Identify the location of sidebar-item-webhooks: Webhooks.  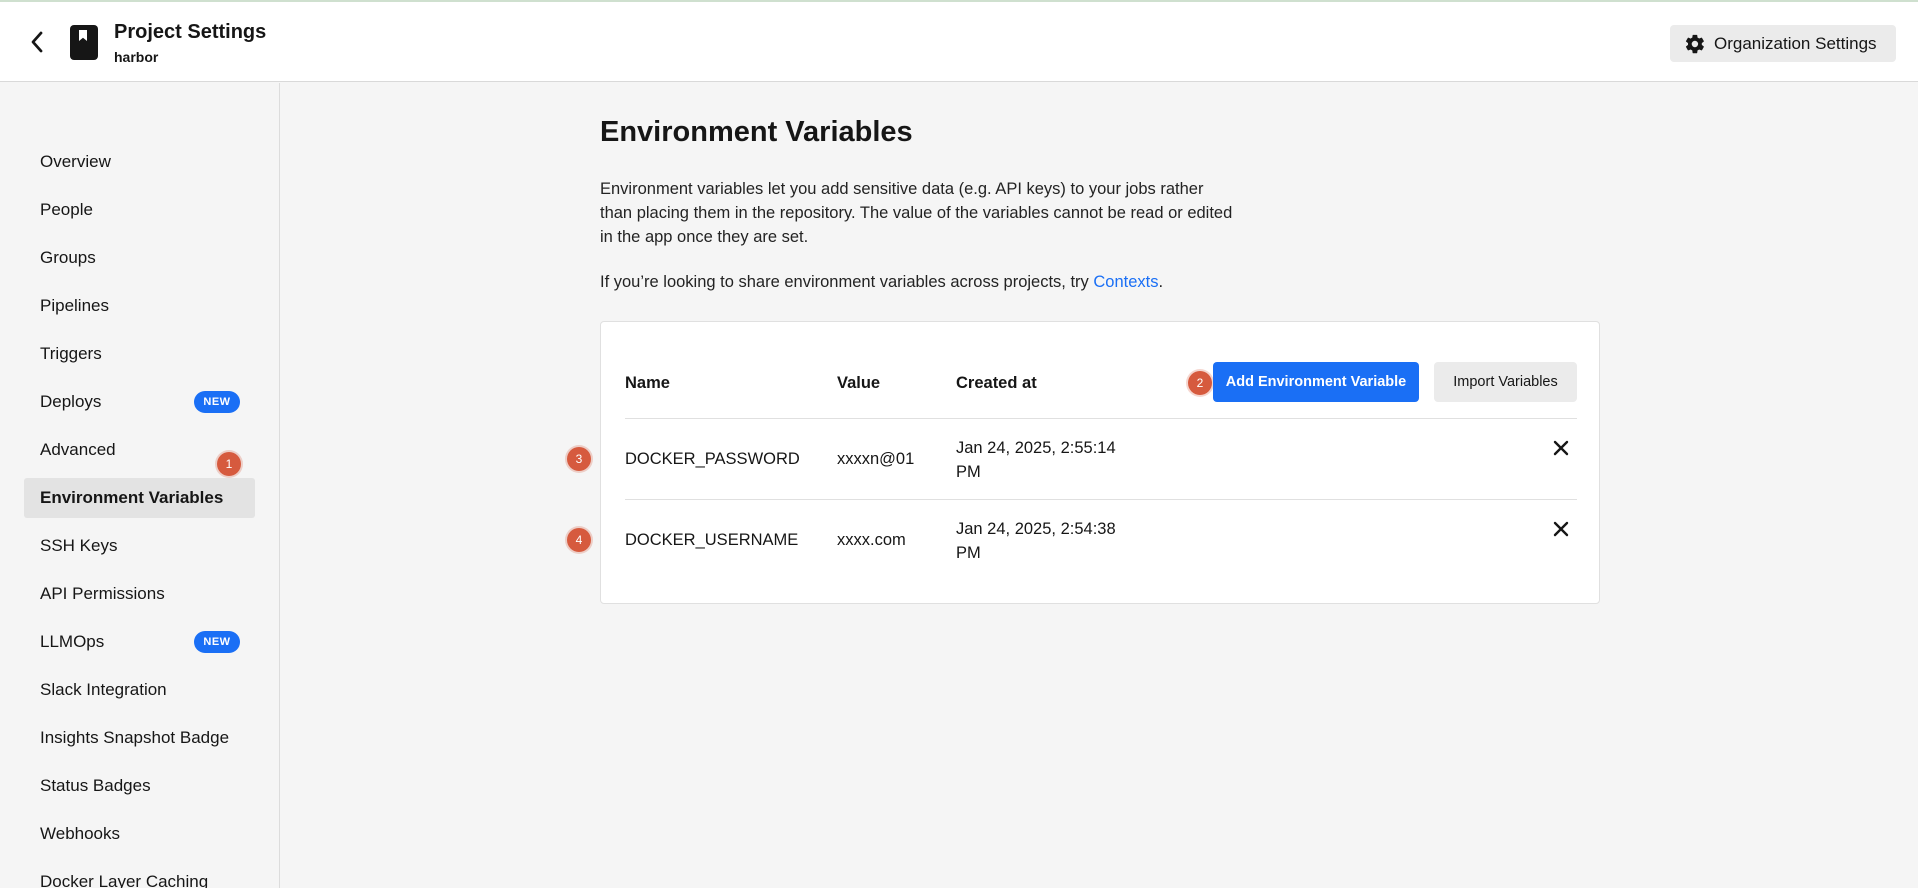
(139, 834).